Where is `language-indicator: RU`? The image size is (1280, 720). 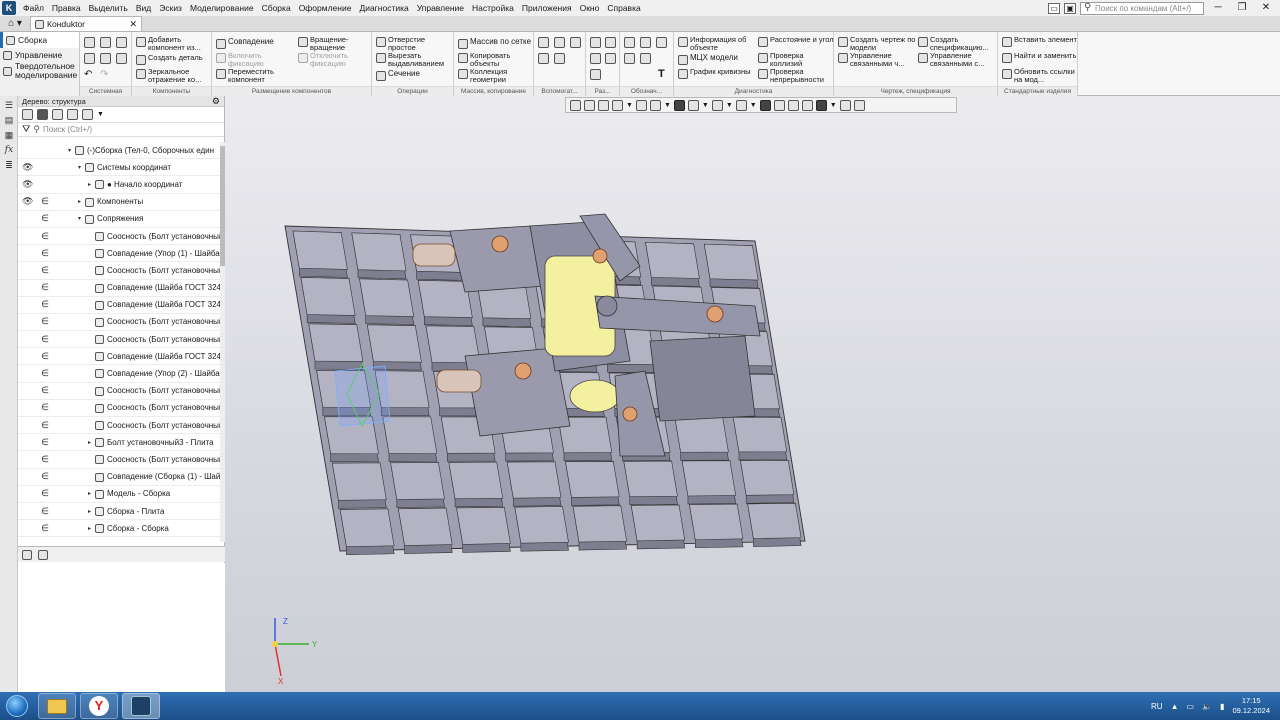
language-indicator: RU is located at coordinates (1157, 706).